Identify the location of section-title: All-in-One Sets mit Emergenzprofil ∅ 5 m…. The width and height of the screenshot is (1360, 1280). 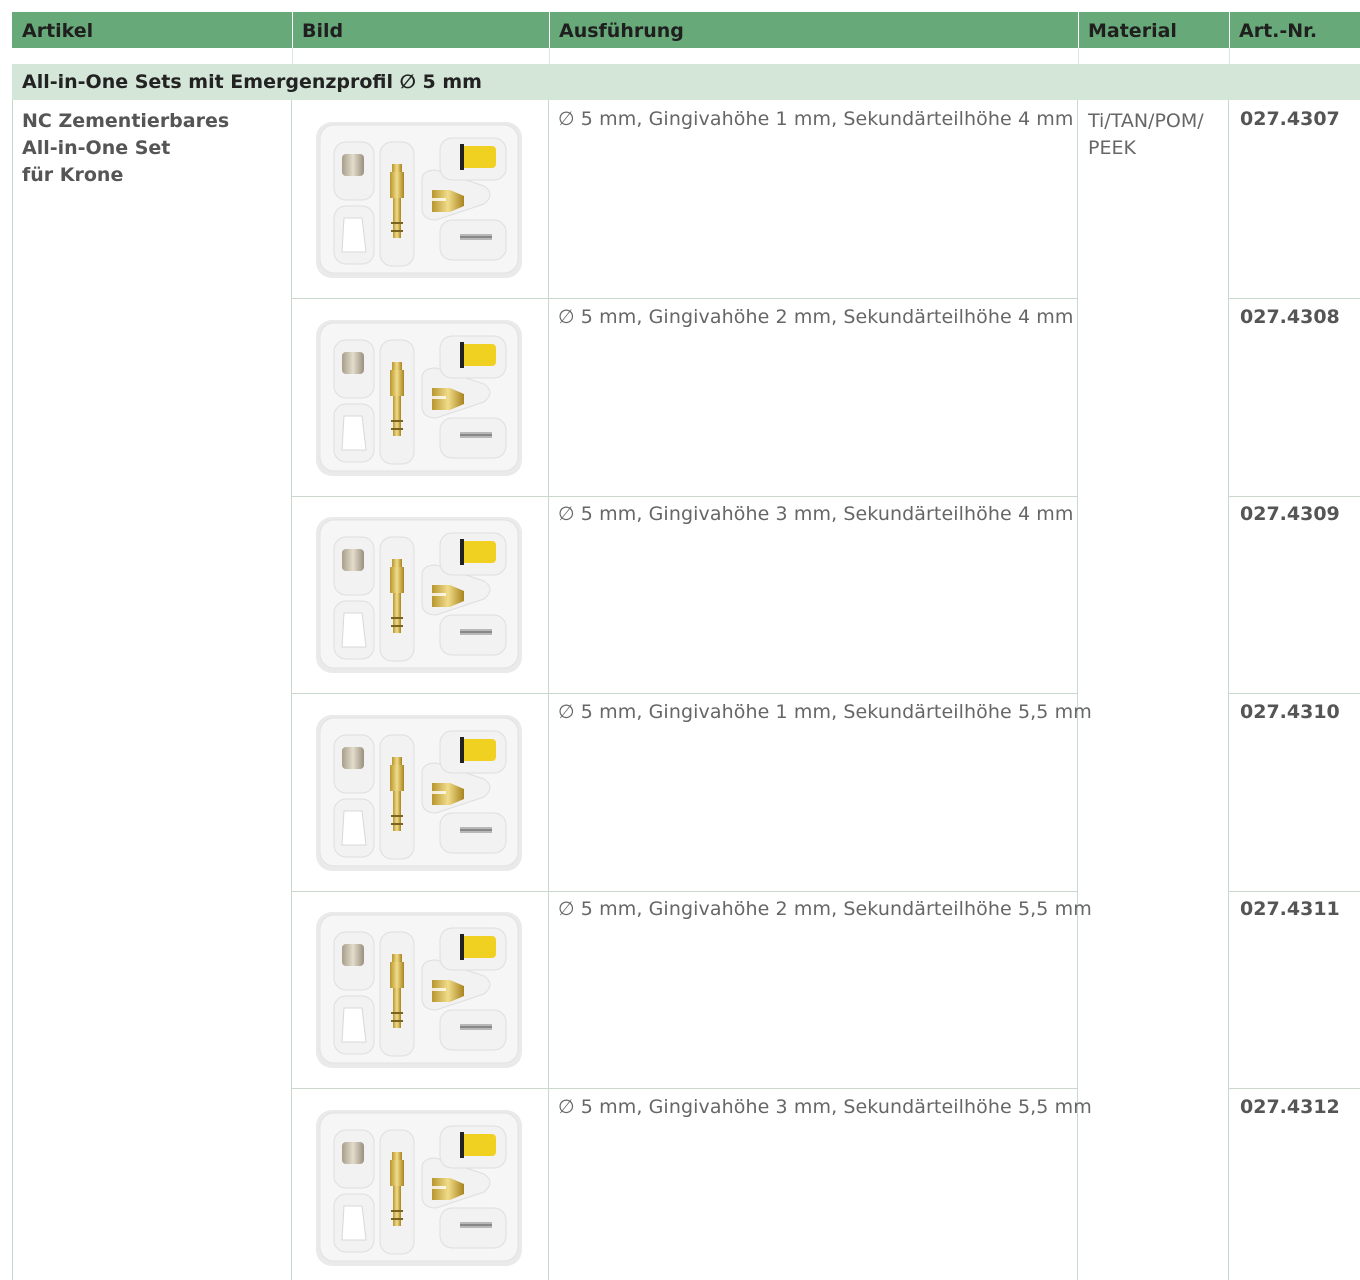
(686, 82).